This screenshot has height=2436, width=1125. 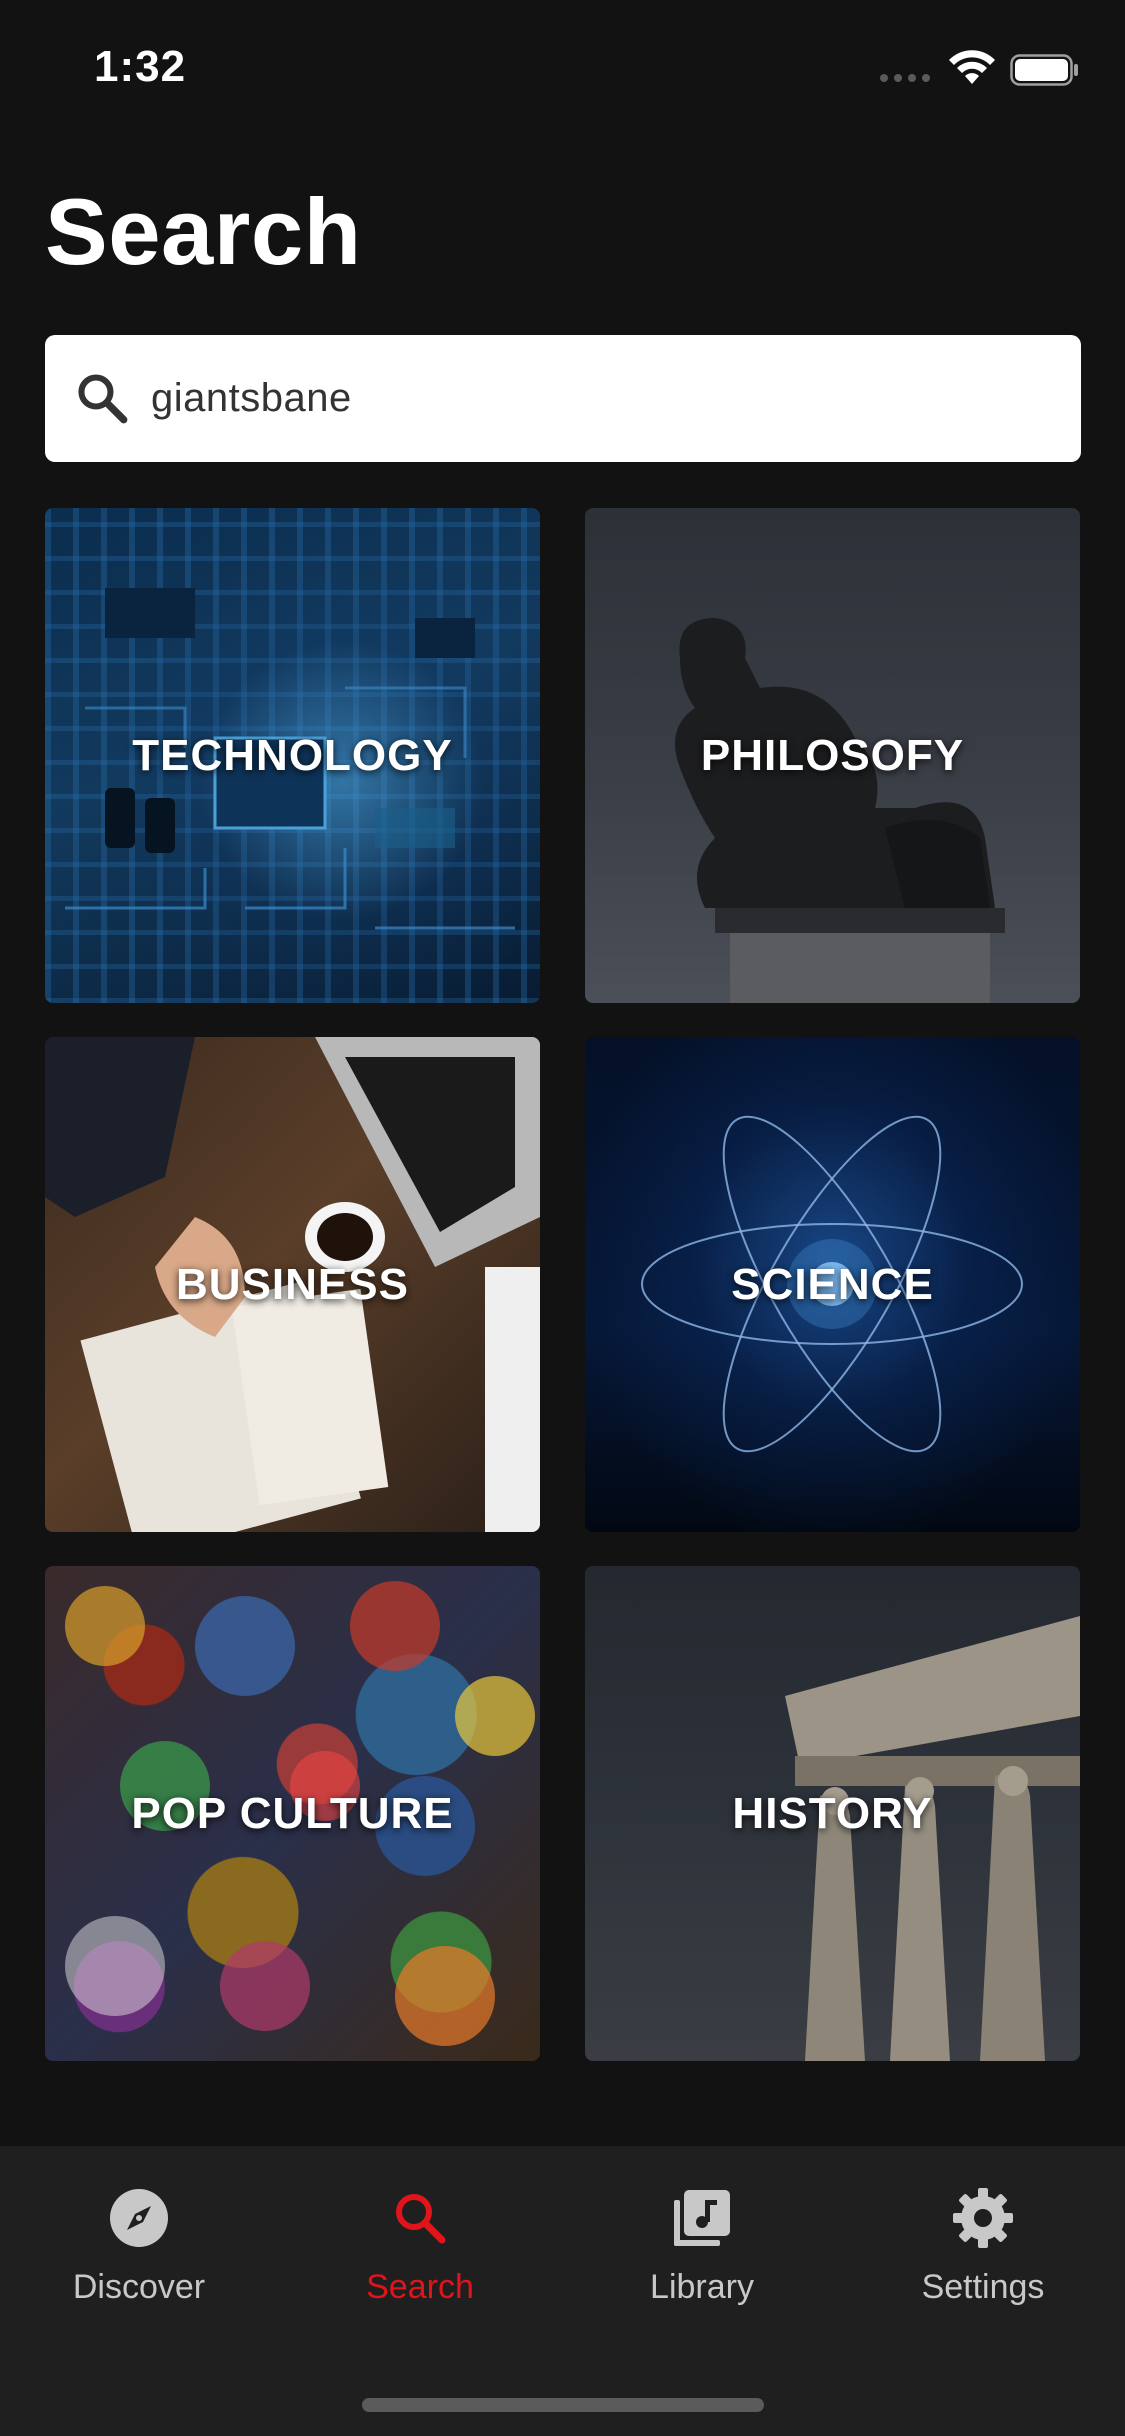 What do you see at coordinates (563, 2405) in the screenshot?
I see `home-indicator` at bounding box center [563, 2405].